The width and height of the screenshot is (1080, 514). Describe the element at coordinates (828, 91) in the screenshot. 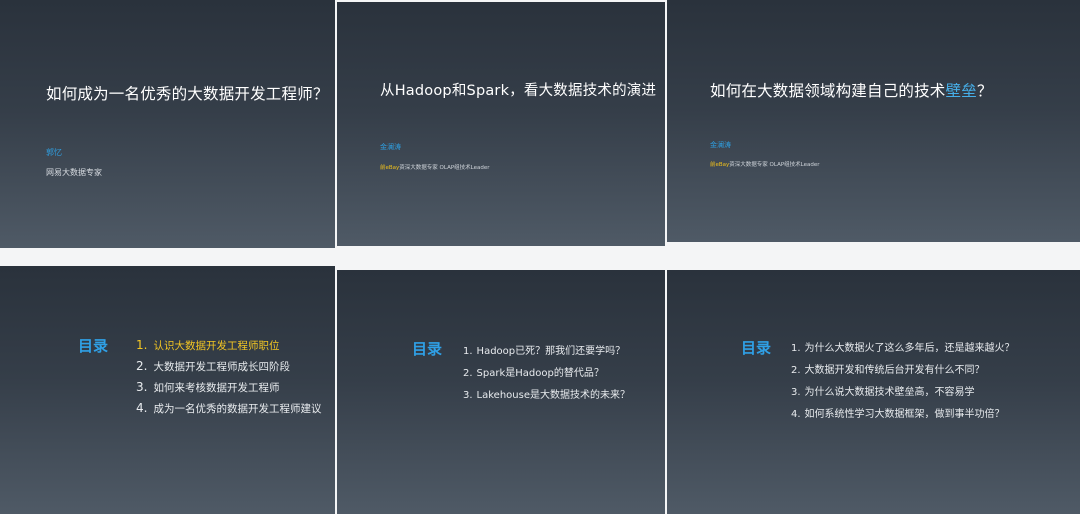

I see `slide-3-title-main: 如何在大数据领域构建自己的技术` at that location.